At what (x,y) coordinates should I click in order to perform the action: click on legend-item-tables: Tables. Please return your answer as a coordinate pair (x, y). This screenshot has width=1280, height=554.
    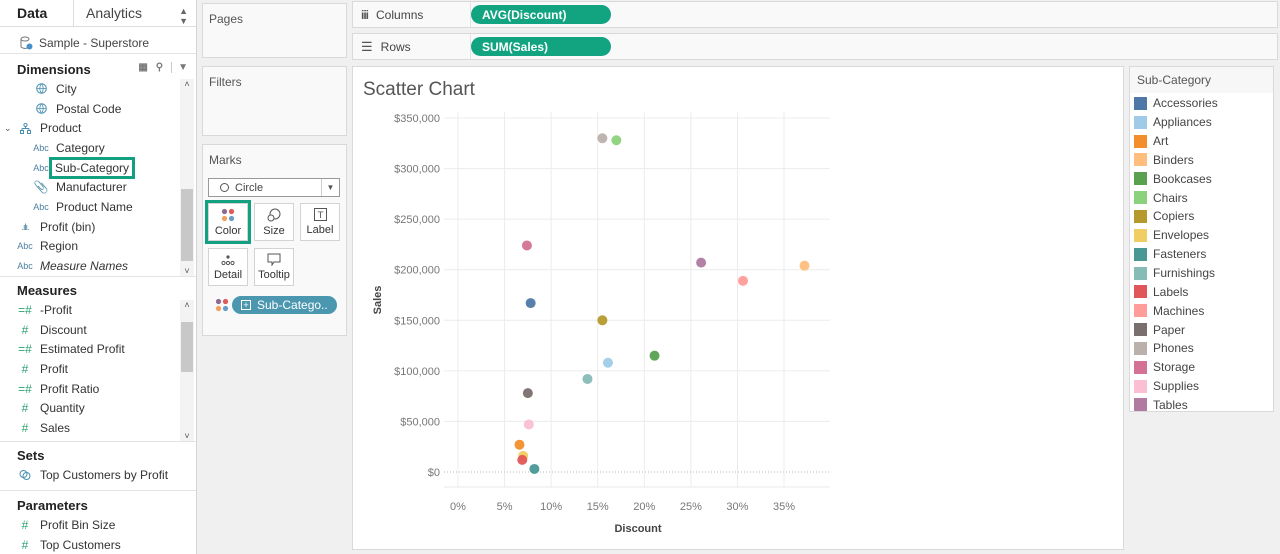
    Looking at the image, I should click on (1201, 405).